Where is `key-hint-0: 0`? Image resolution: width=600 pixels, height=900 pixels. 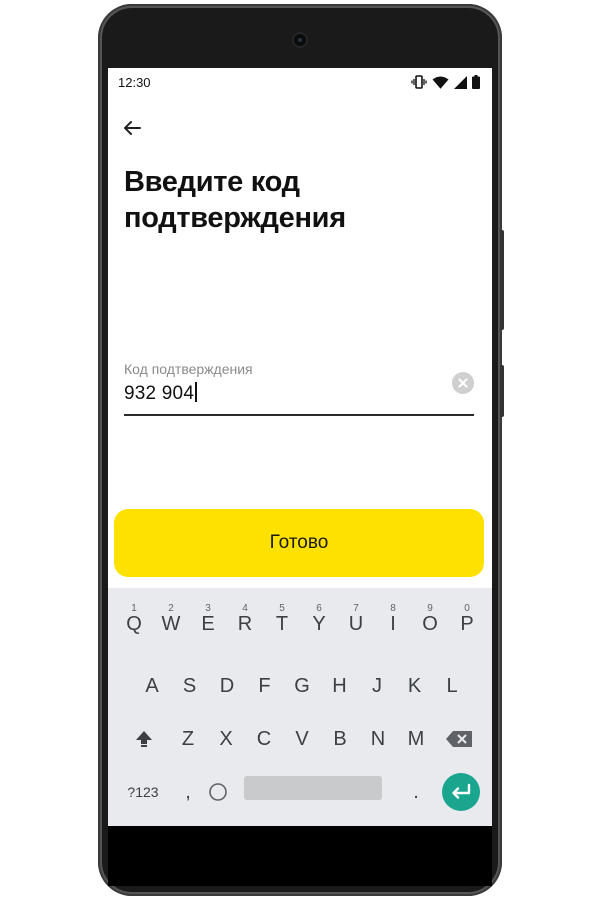
key-hint-0: 0 is located at coordinates (467, 608).